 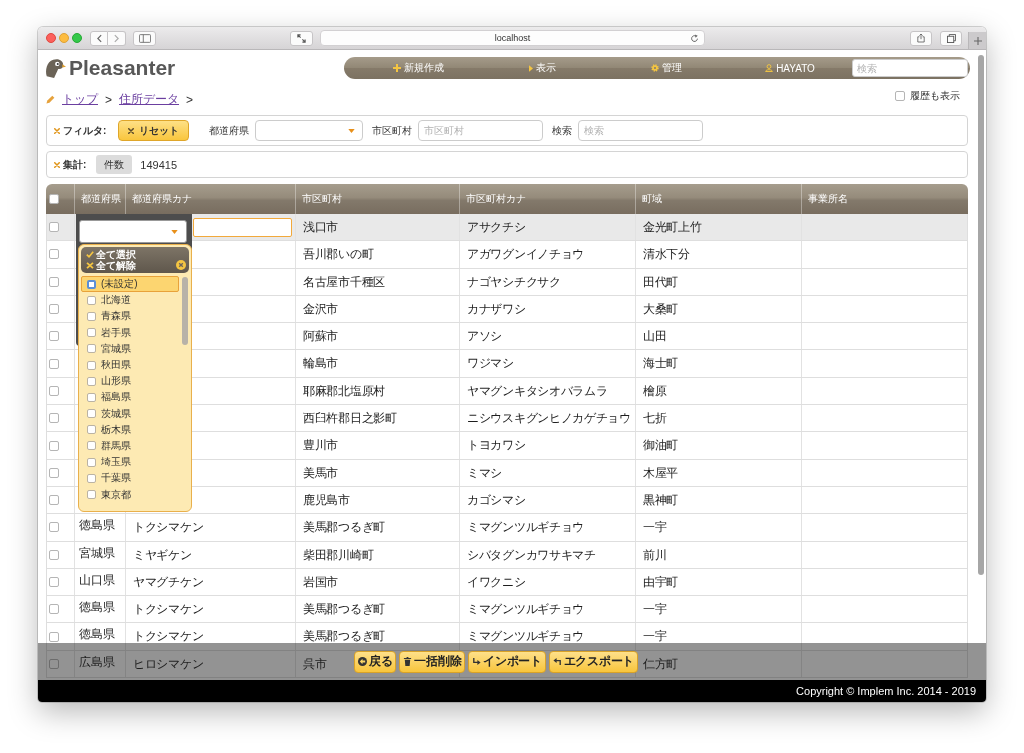 I want to click on dropdown-option: 青森県, so click(x=130, y=316).